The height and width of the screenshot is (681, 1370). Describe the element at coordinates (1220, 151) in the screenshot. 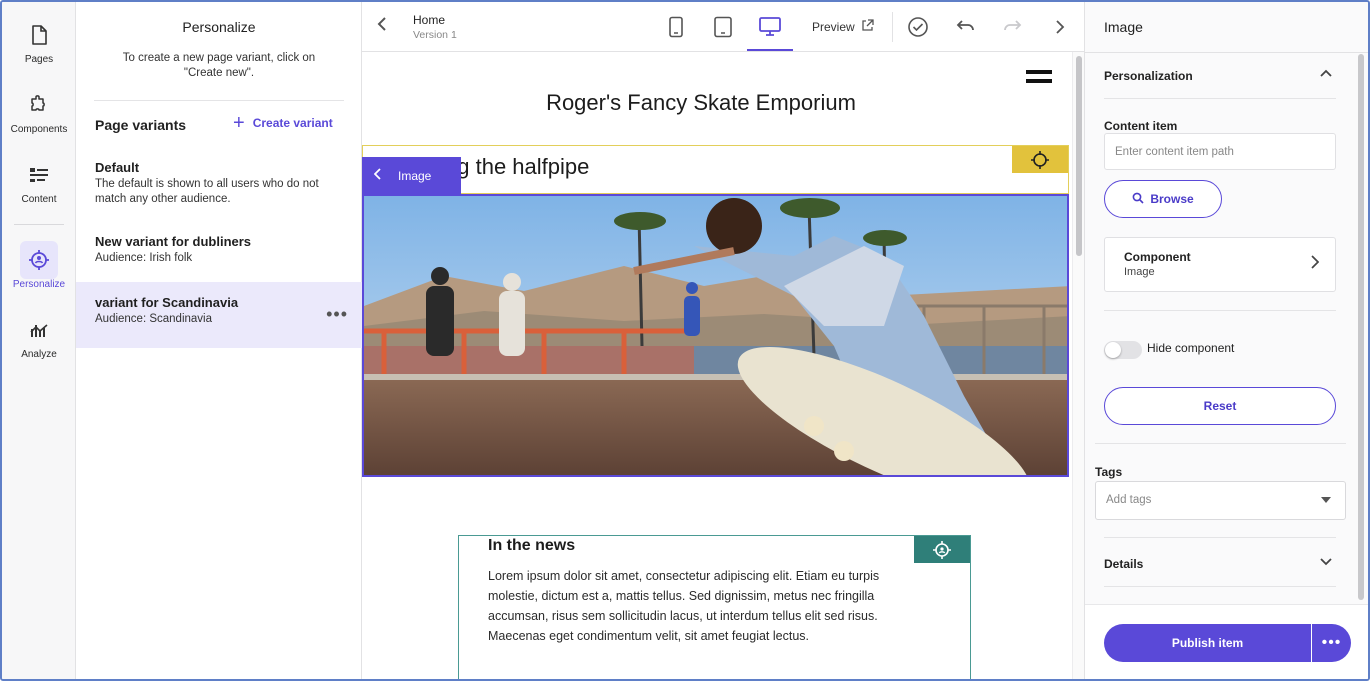

I see `content-item-path-input: Enter content item path` at that location.